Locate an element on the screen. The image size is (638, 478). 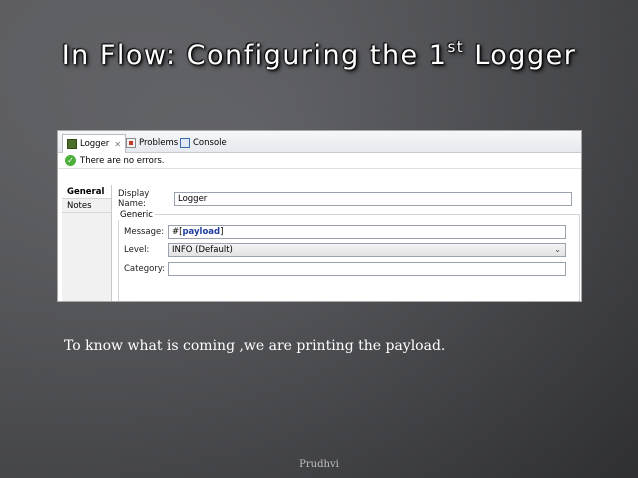
display-name-row: Display Name: Logger is located at coordinates (345, 199).